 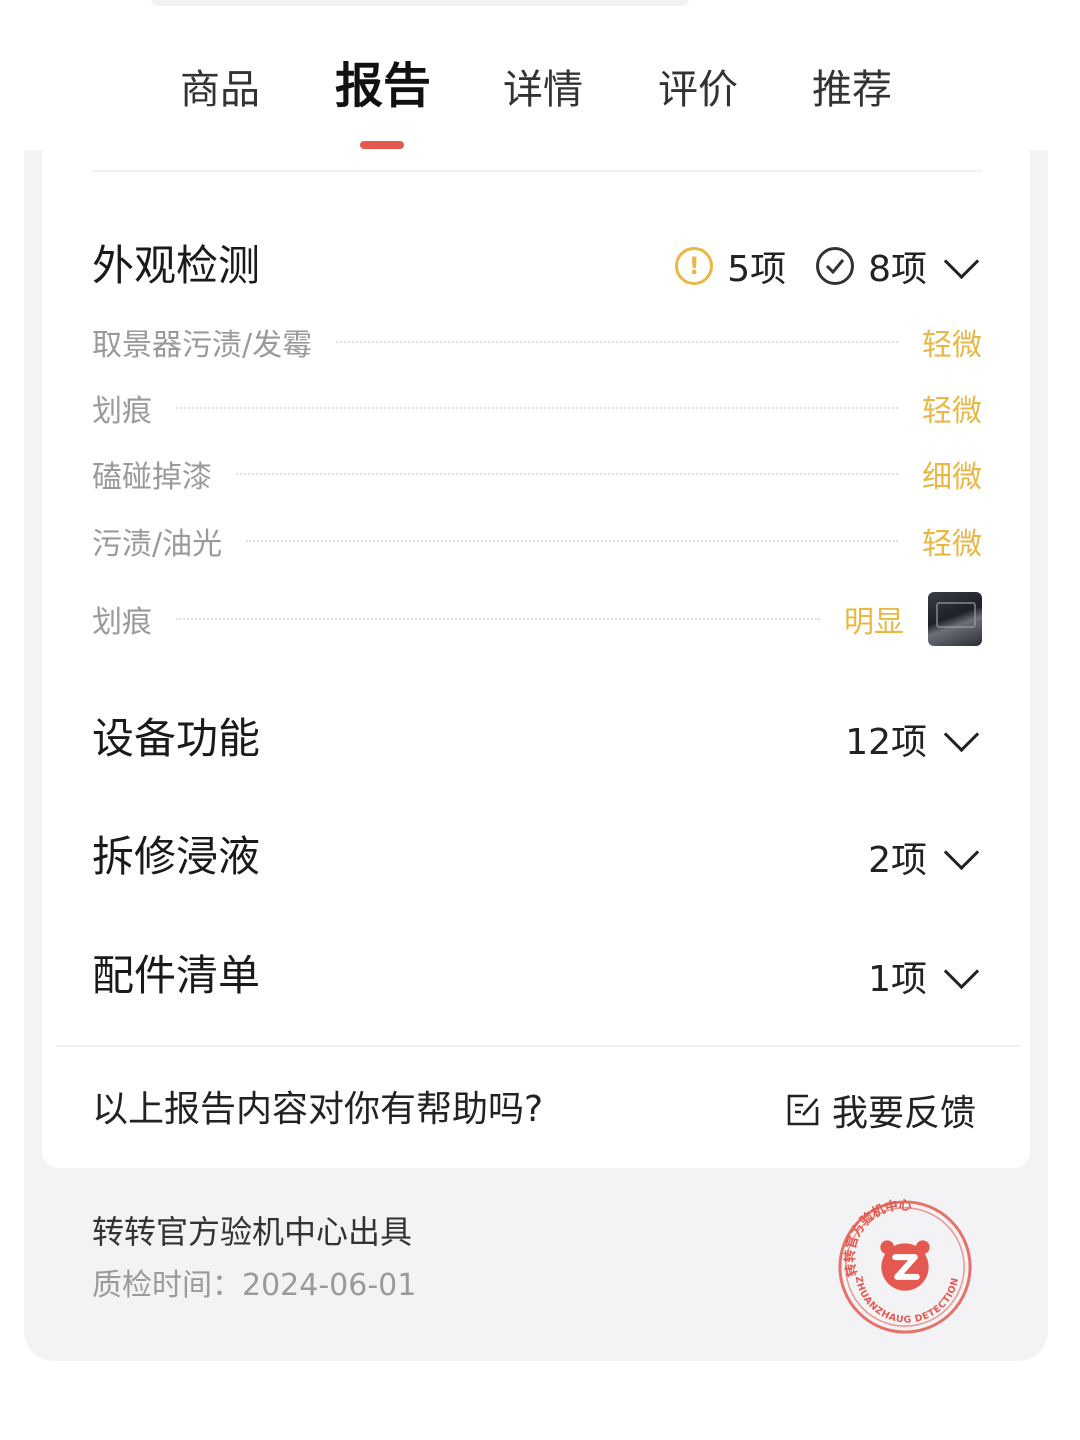 What do you see at coordinates (835, 266) in the screenshot?
I see `check-circle-icon` at bounding box center [835, 266].